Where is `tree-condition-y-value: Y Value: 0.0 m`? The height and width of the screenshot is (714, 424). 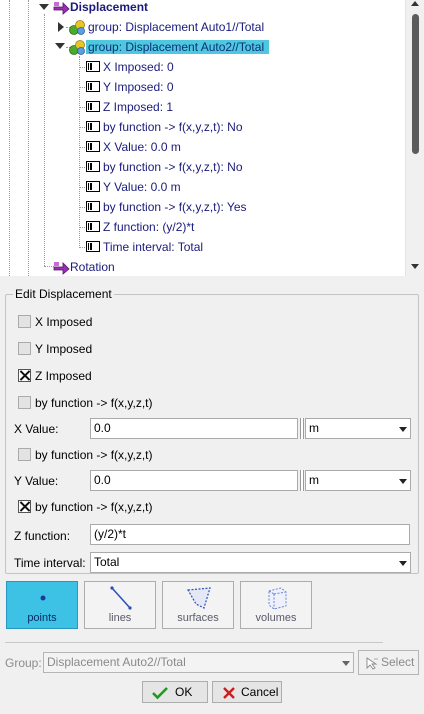 tree-condition-y-value: Y Value: 0.0 m is located at coordinates (133, 187).